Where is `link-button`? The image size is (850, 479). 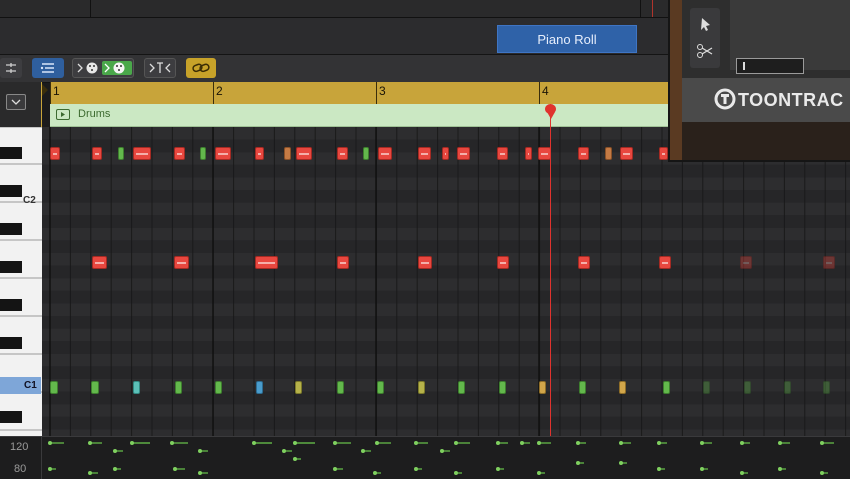 link-button is located at coordinates (201, 68).